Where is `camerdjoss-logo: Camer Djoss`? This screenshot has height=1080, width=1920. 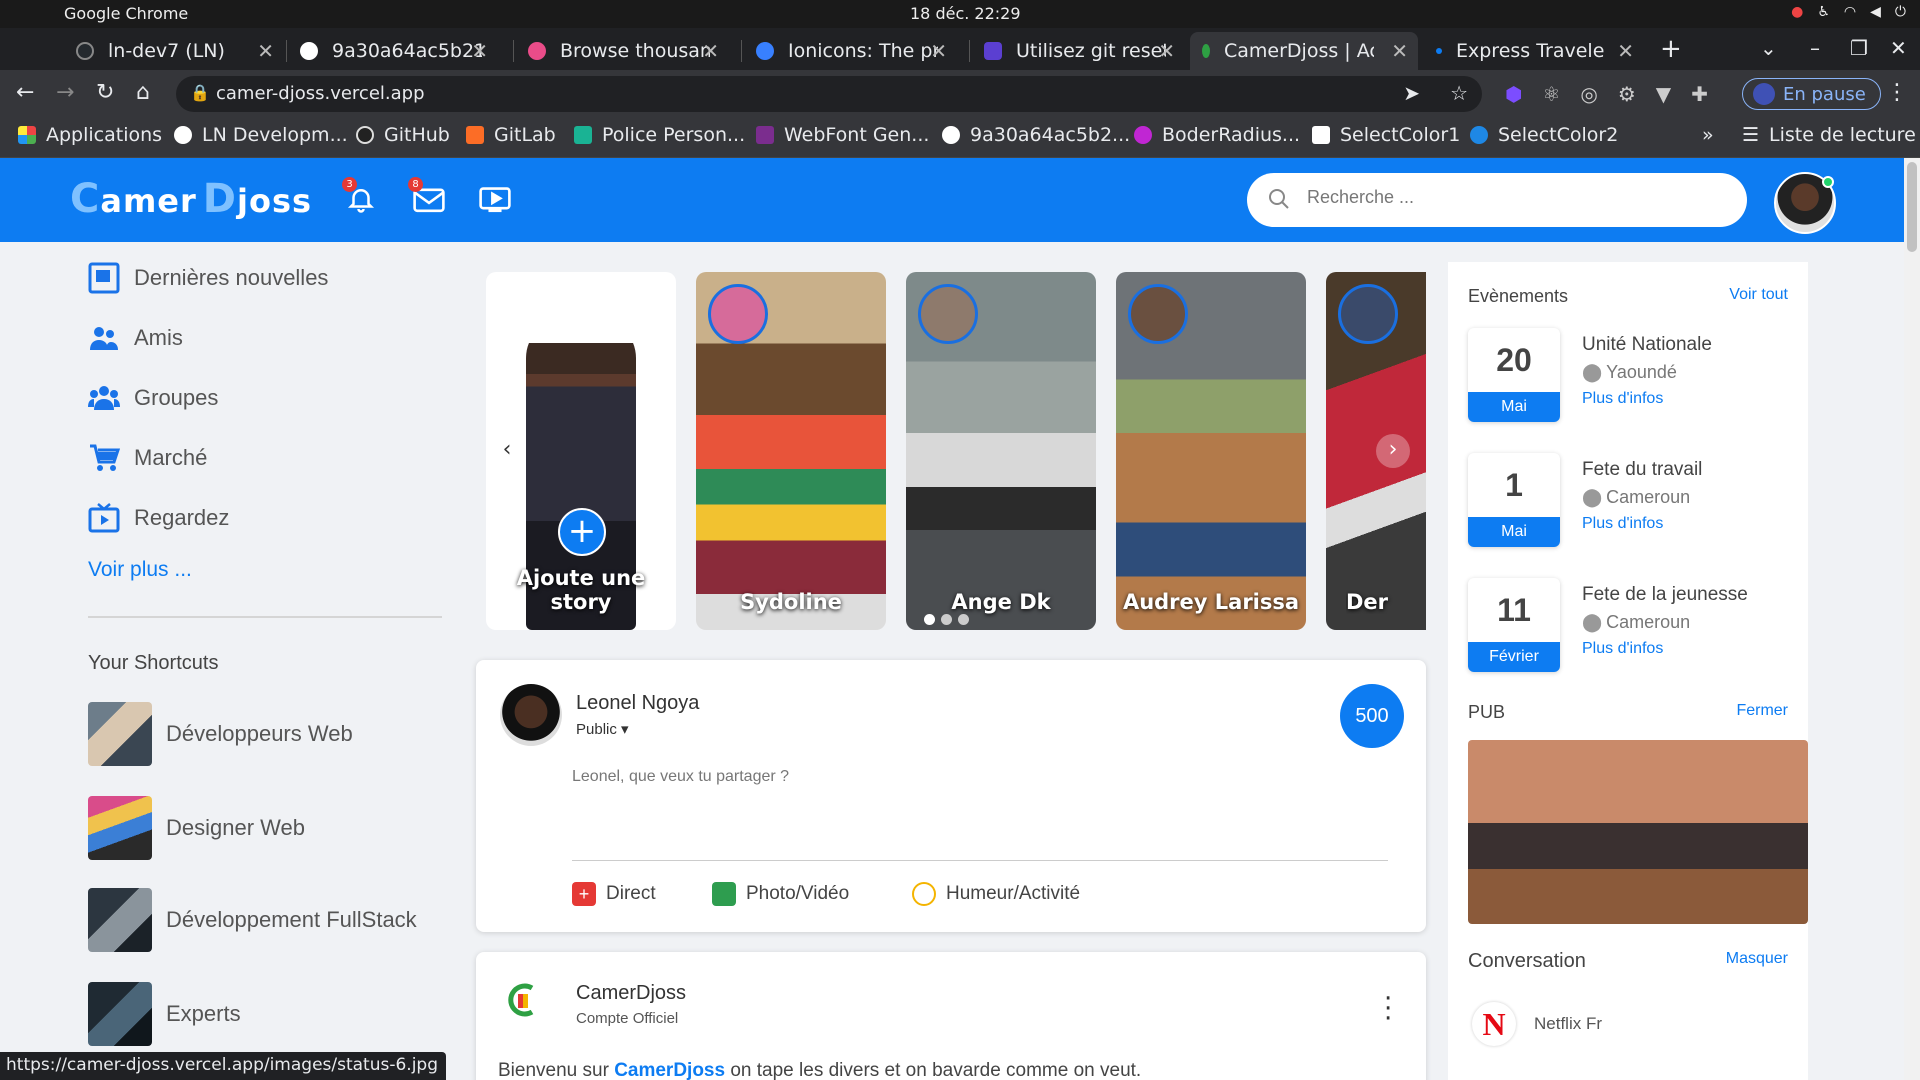
camerdjoss-logo: Camer Djoss is located at coordinates (191, 199).